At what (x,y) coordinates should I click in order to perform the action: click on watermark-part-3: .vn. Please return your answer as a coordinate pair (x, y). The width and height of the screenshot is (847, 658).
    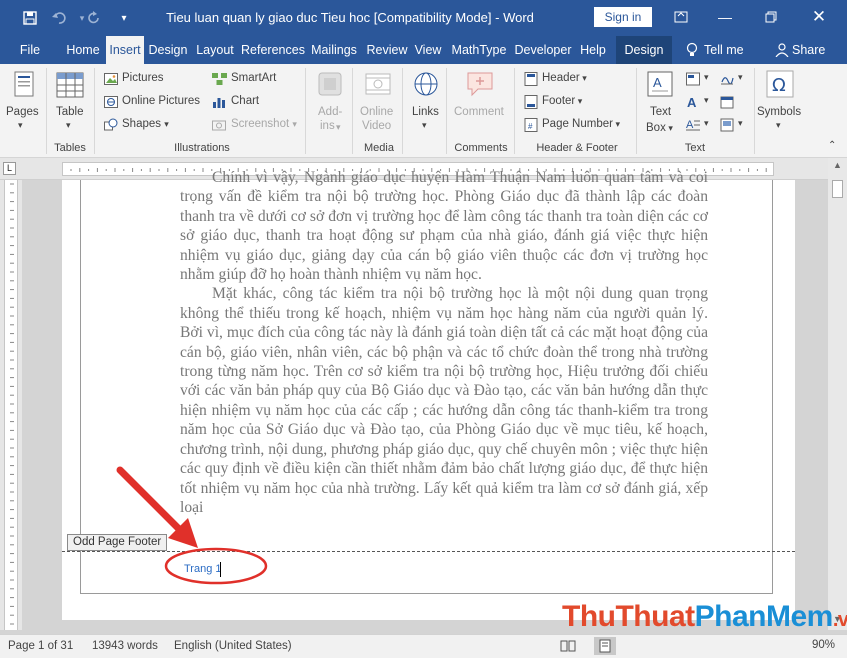
    Looking at the image, I should click on (839, 620).